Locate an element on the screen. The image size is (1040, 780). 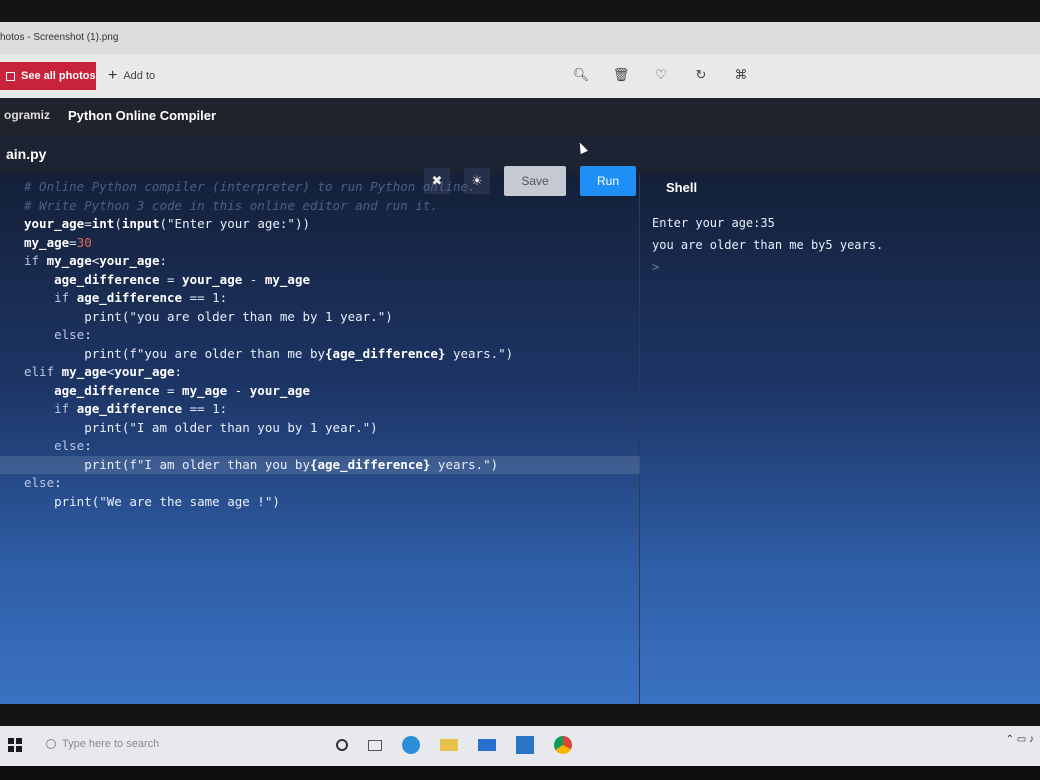
code-line: print("I am older than you by 1 year.") is located at coordinates (320, 428).